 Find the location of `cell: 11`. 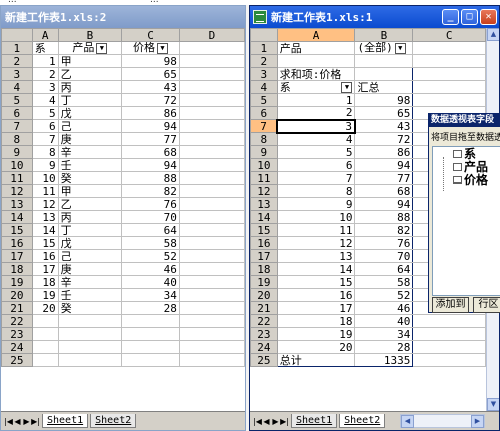

cell: 11 is located at coordinates (316, 230).